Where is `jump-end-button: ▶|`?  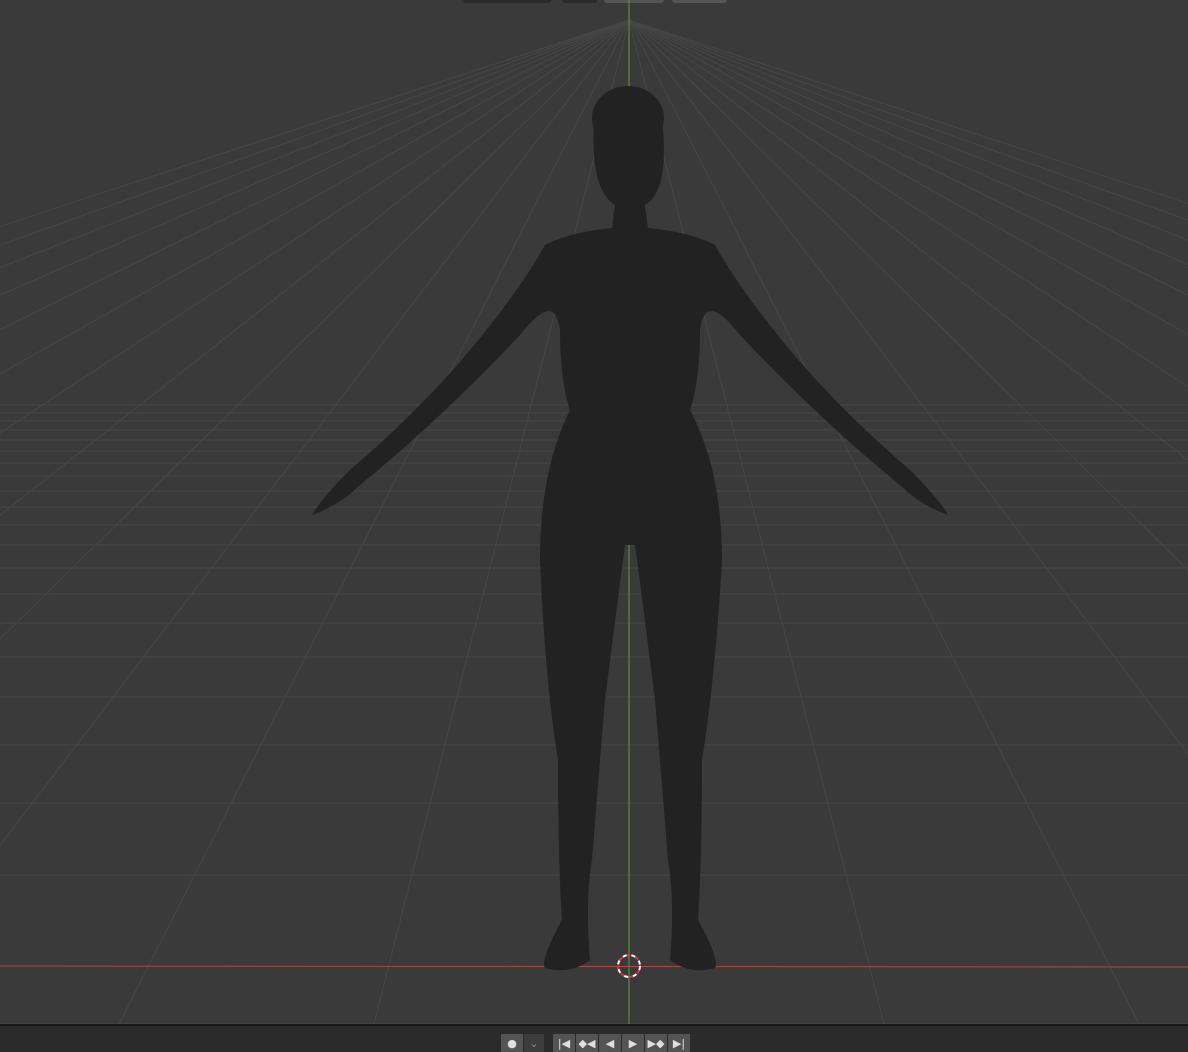 jump-end-button: ▶| is located at coordinates (679, 1043).